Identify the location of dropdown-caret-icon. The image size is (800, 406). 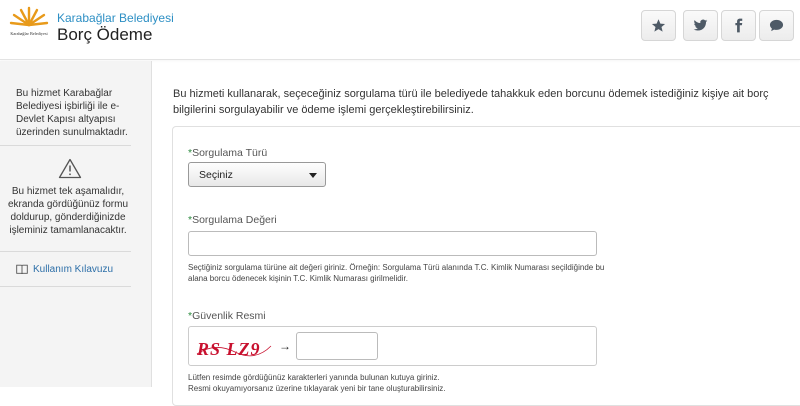
(313, 175).